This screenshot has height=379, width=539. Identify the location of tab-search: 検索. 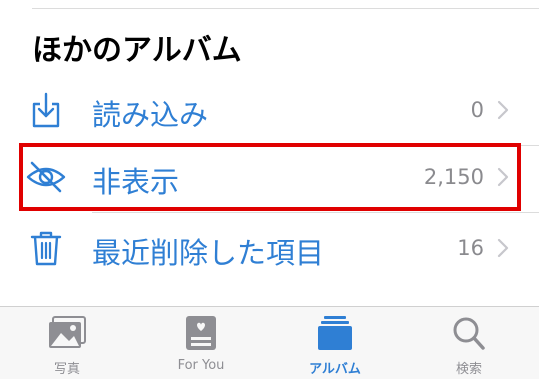
(469, 343).